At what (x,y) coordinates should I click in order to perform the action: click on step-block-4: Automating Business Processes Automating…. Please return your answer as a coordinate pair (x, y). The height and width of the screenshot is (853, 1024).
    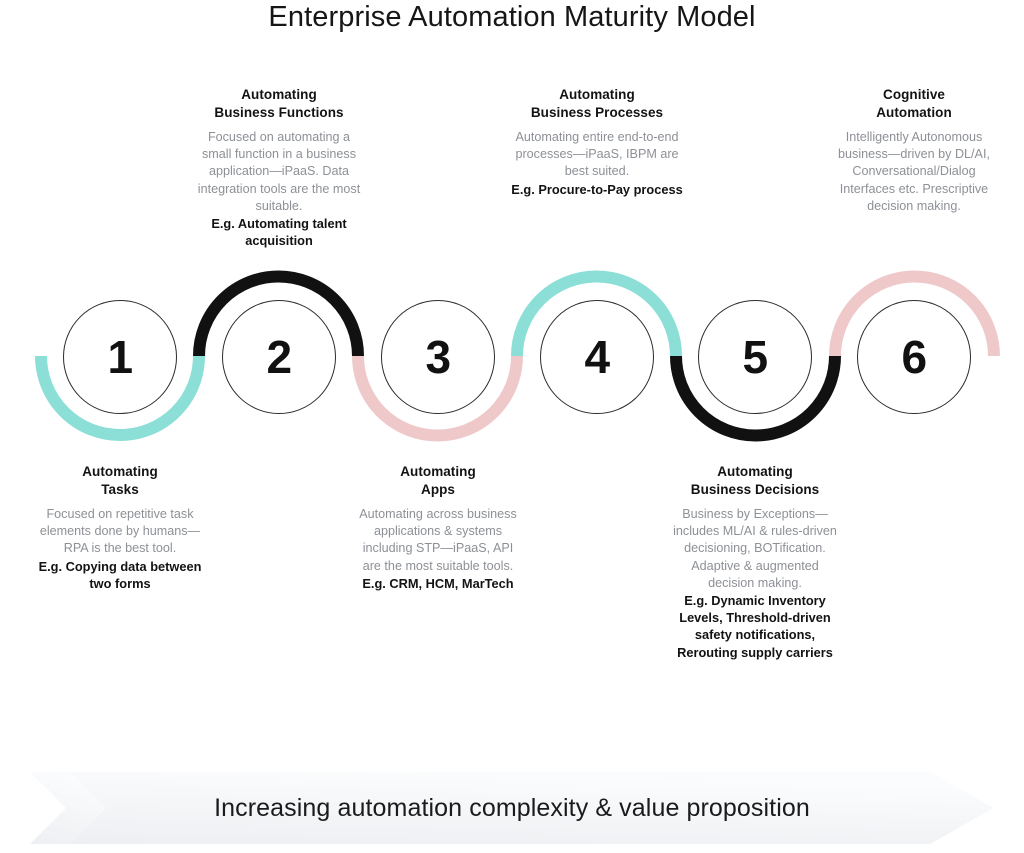
    Looking at the image, I should click on (597, 142).